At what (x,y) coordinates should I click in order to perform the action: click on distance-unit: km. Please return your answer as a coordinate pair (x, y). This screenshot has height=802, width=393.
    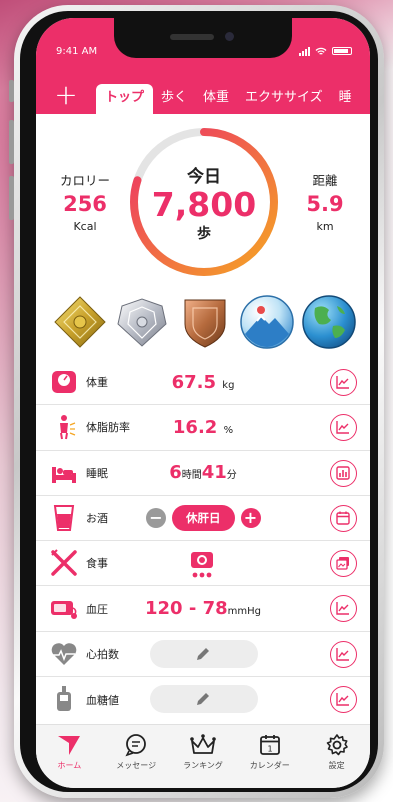
    Looking at the image, I should click on (325, 226).